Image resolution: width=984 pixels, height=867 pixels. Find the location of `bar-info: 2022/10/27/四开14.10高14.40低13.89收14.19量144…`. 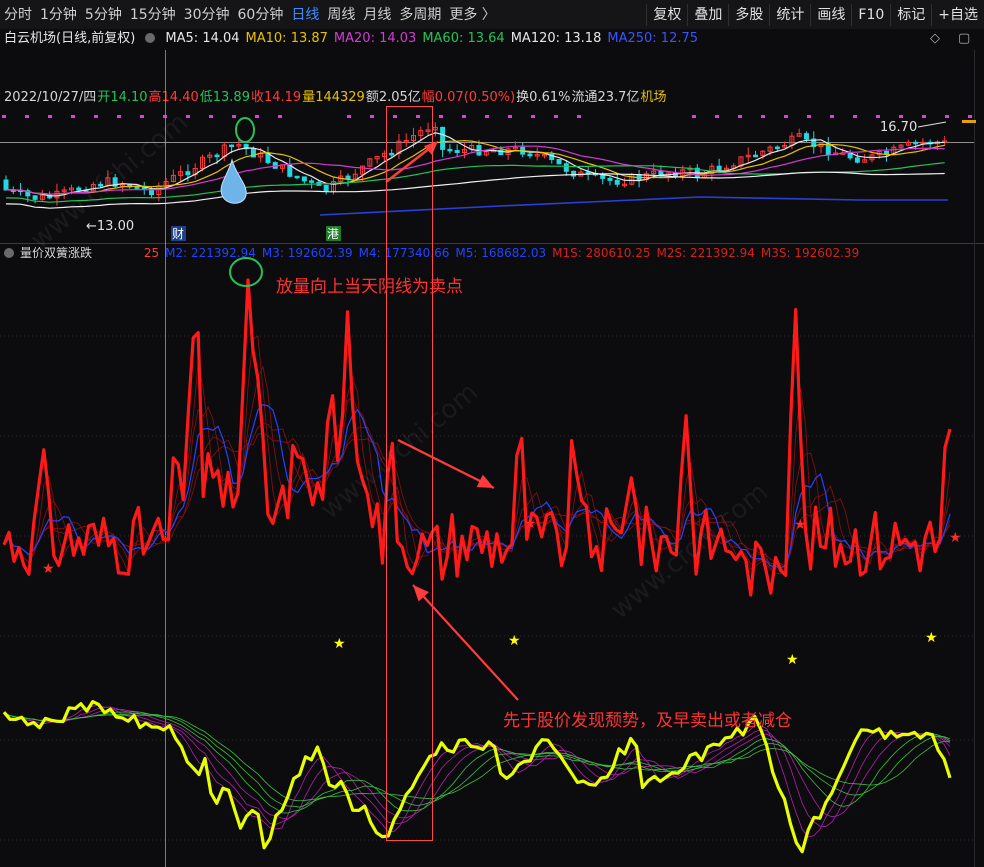

bar-info: 2022/10/27/四开14.10高14.40低13.89收14.19量144… is located at coordinates (335, 98).